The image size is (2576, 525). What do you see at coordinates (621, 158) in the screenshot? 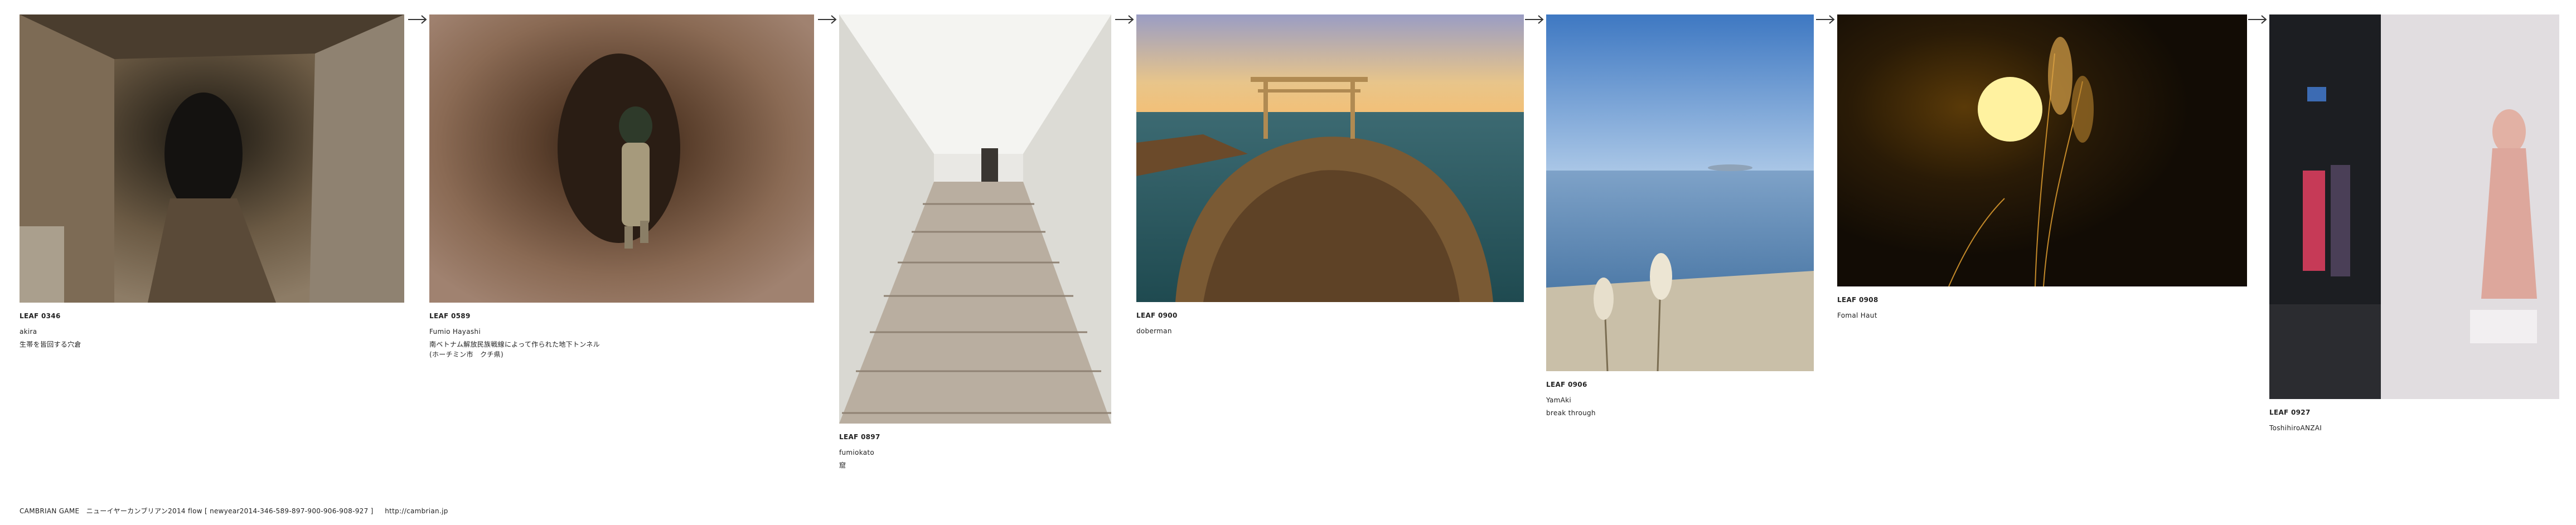
I see `leaf-photo-cuchi-tunnel` at bounding box center [621, 158].